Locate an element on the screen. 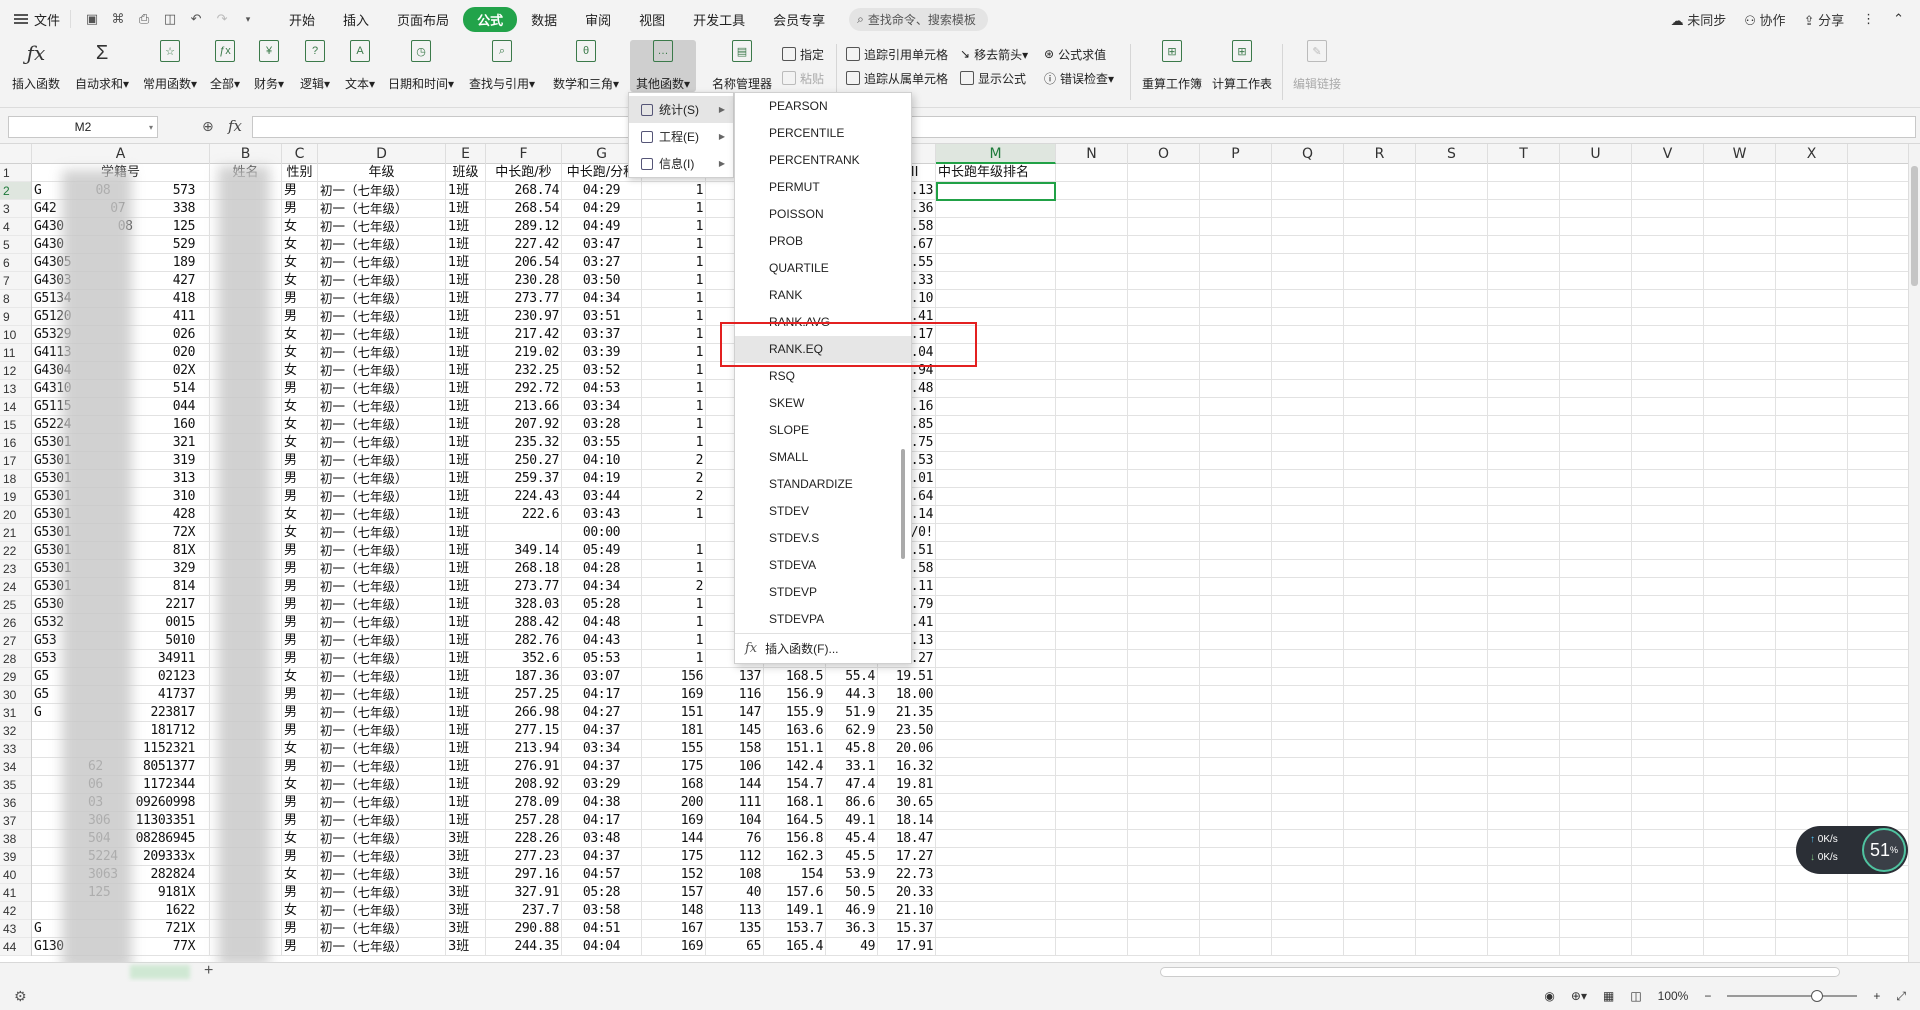  function-item-stdevpa: STDEVPA is located at coordinates (823, 619).